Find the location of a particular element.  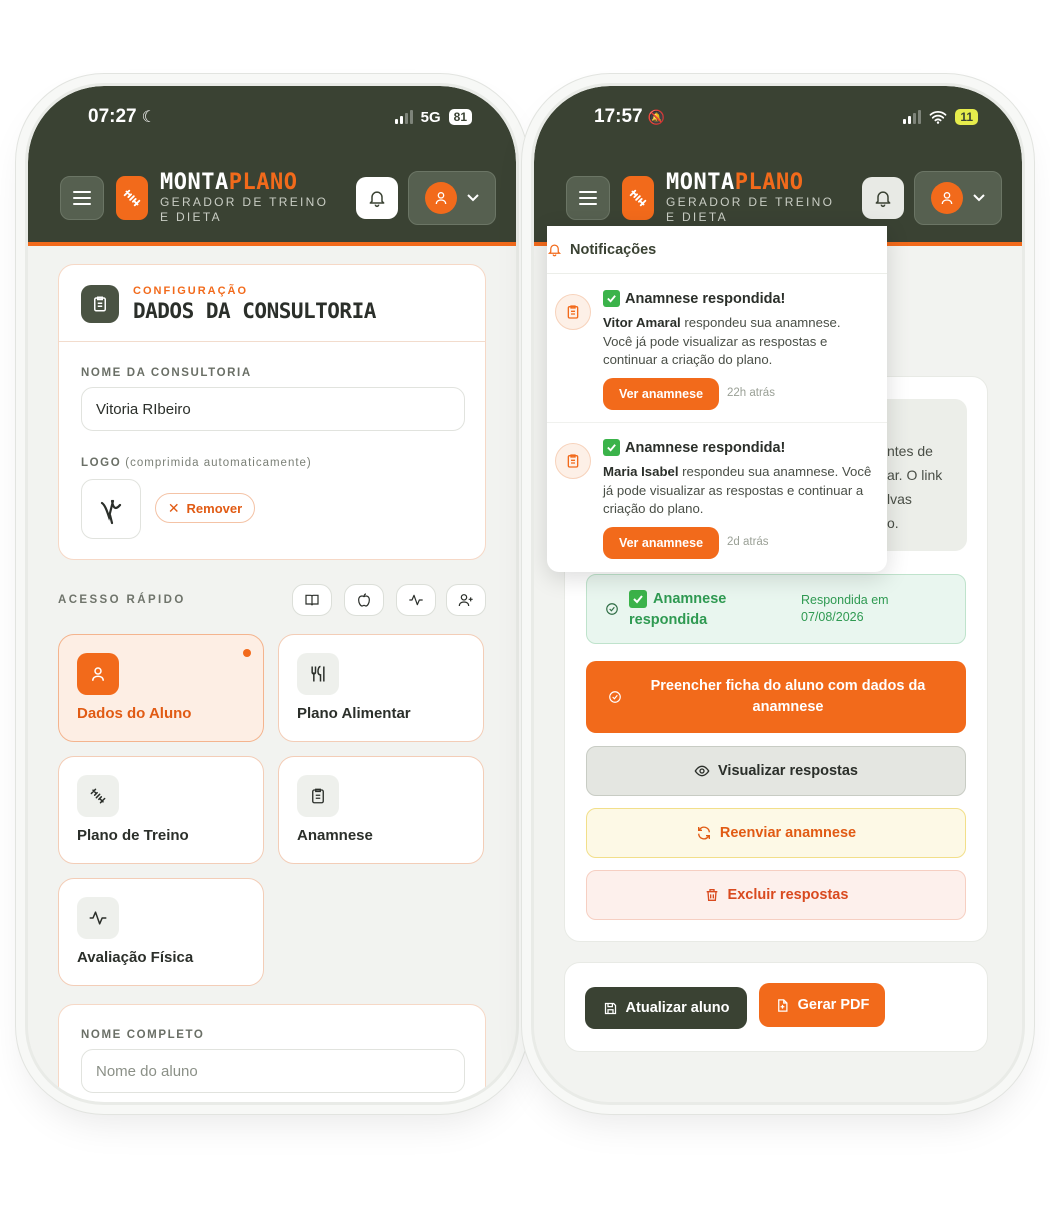

hamburger-icon is located at coordinates (588, 198).